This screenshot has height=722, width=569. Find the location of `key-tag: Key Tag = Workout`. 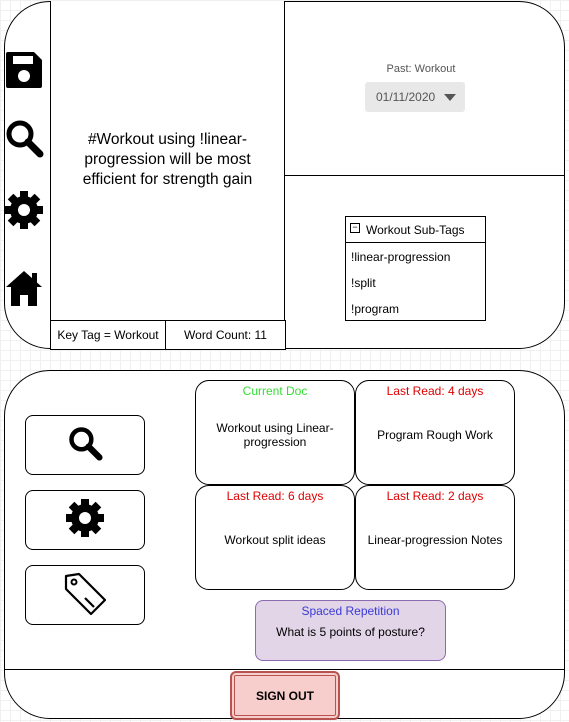

key-tag: Key Tag = Workout is located at coordinates (108, 335).